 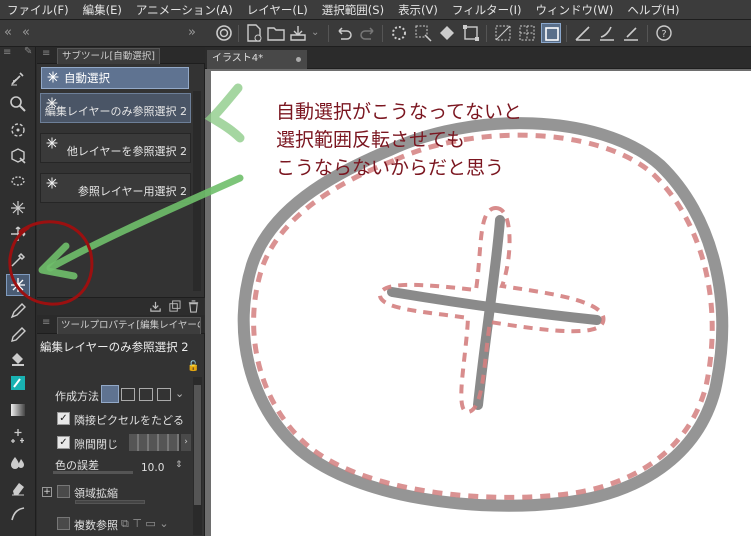 I want to click on help-icon: ?, so click(x=664, y=33).